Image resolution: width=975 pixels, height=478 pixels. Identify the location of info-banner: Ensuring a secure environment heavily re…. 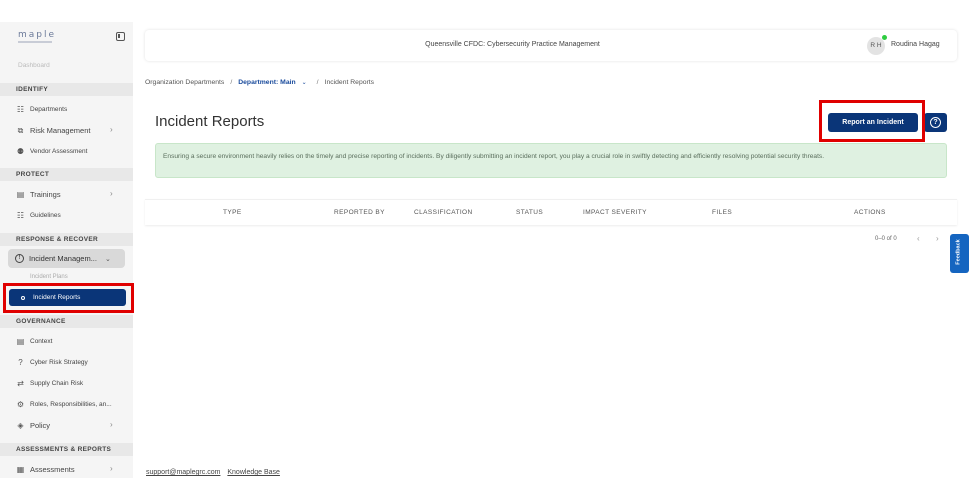
(551, 160).